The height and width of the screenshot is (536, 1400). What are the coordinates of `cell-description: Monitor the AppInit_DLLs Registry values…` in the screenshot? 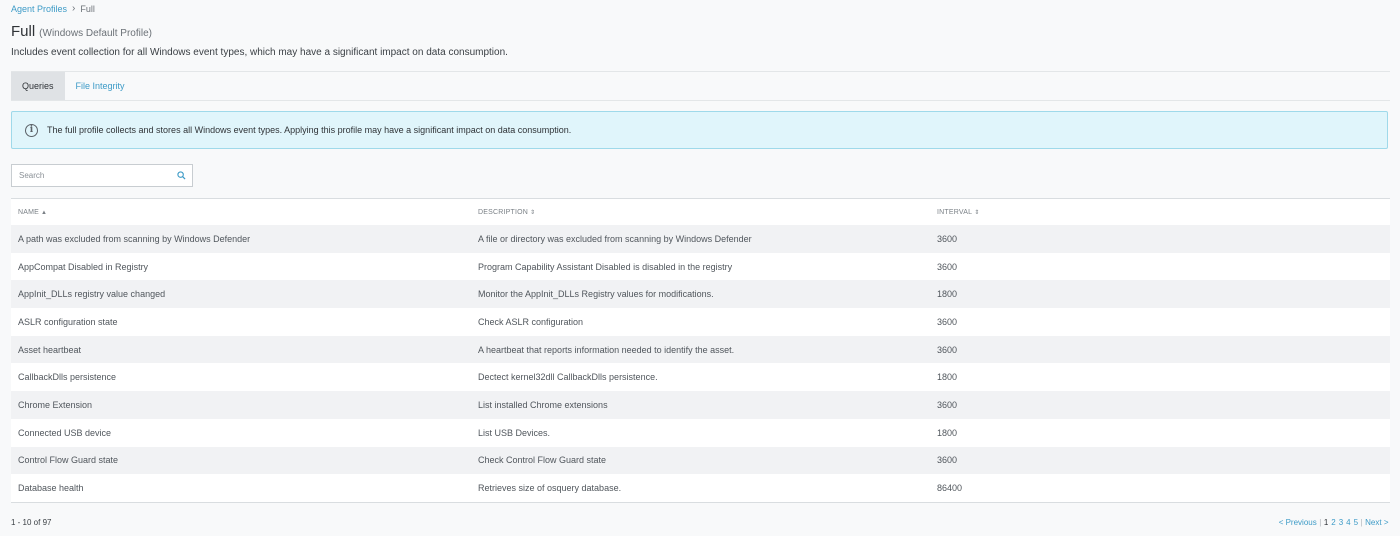 It's located at (596, 294).